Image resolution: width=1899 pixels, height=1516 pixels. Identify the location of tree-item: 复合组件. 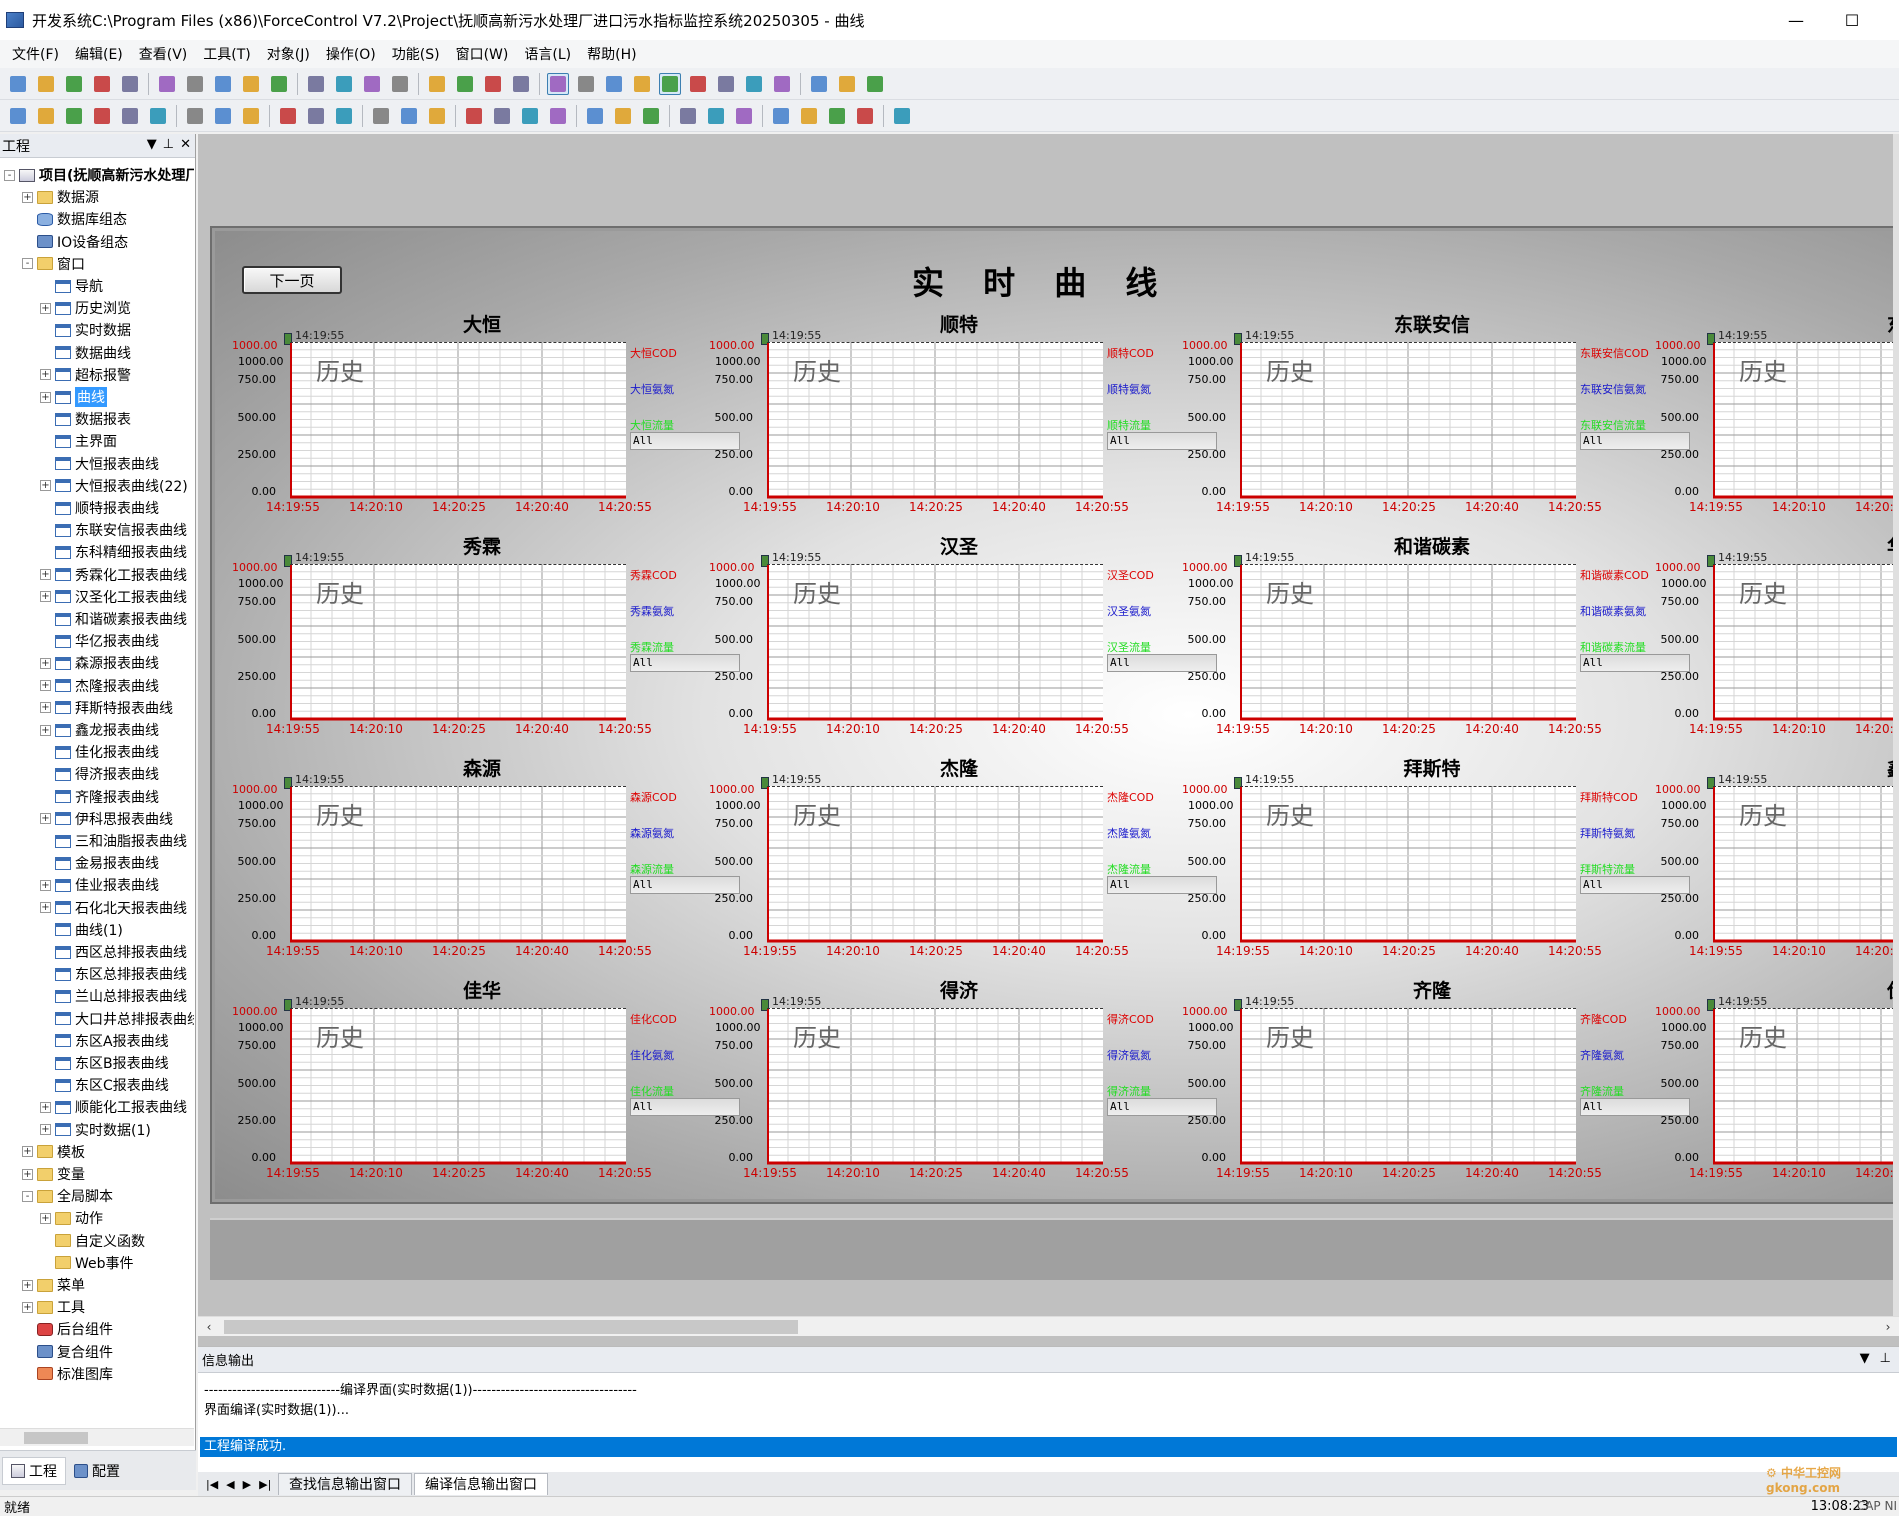
(67, 1352).